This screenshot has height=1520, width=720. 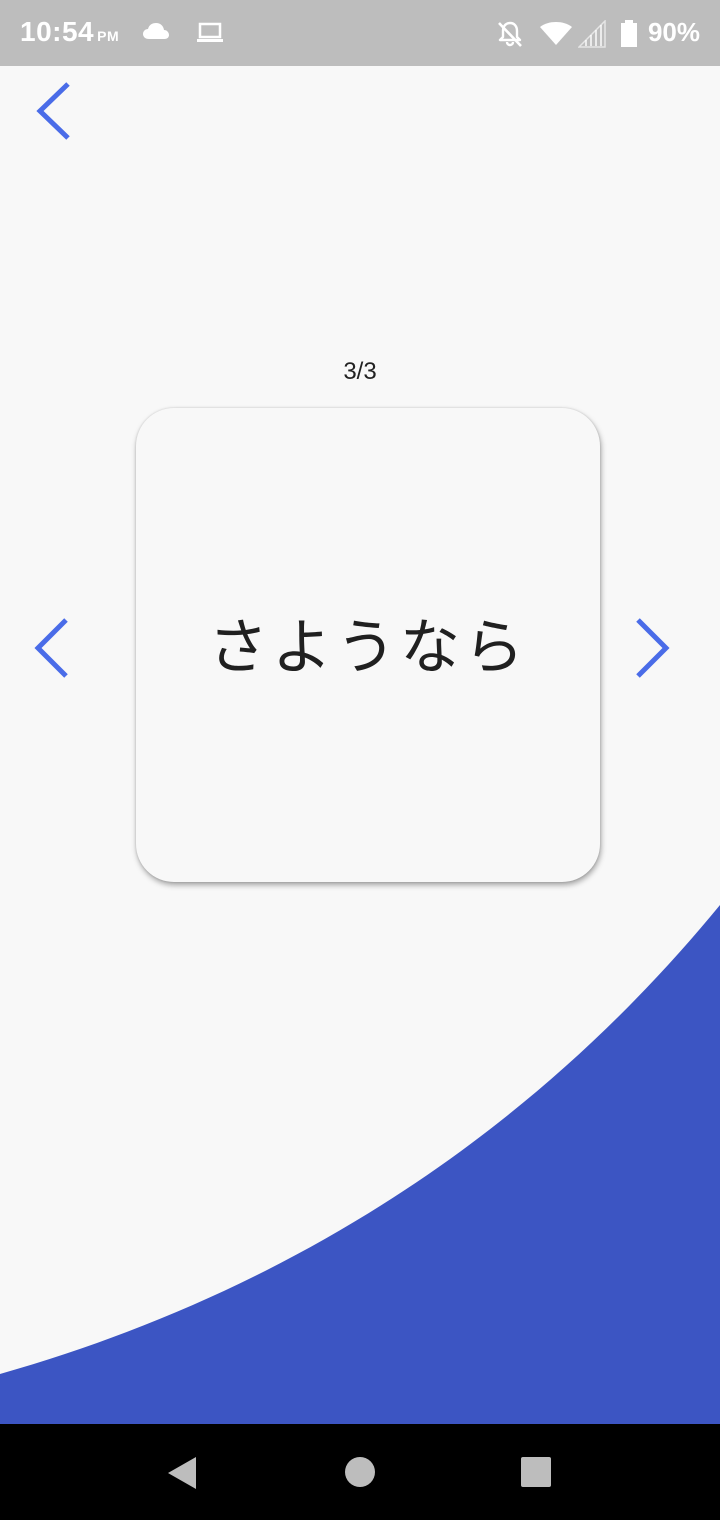 I want to click on next-card-button, so click(x=652, y=649).